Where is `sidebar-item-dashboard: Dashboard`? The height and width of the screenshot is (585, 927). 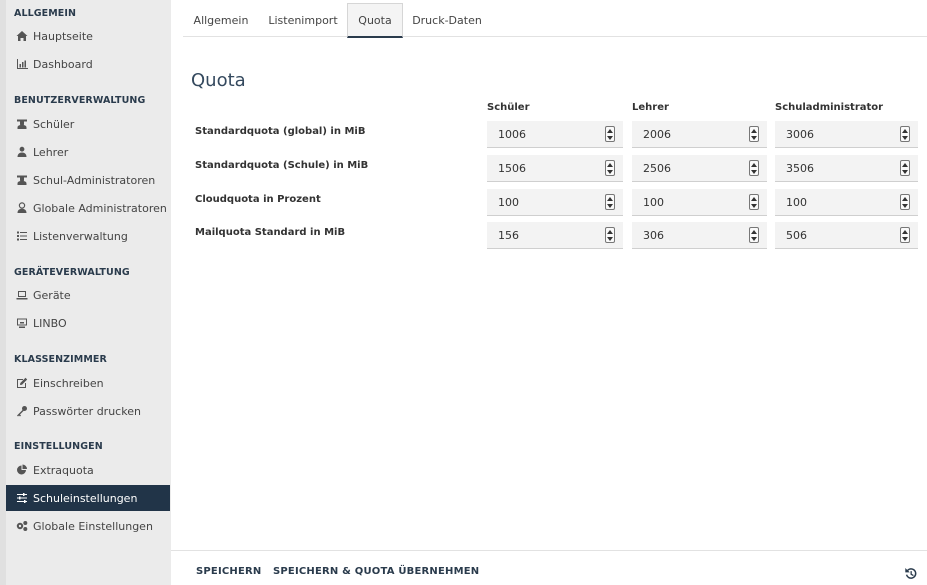
sidebar-item-dashboard: Dashboard is located at coordinates (88, 64).